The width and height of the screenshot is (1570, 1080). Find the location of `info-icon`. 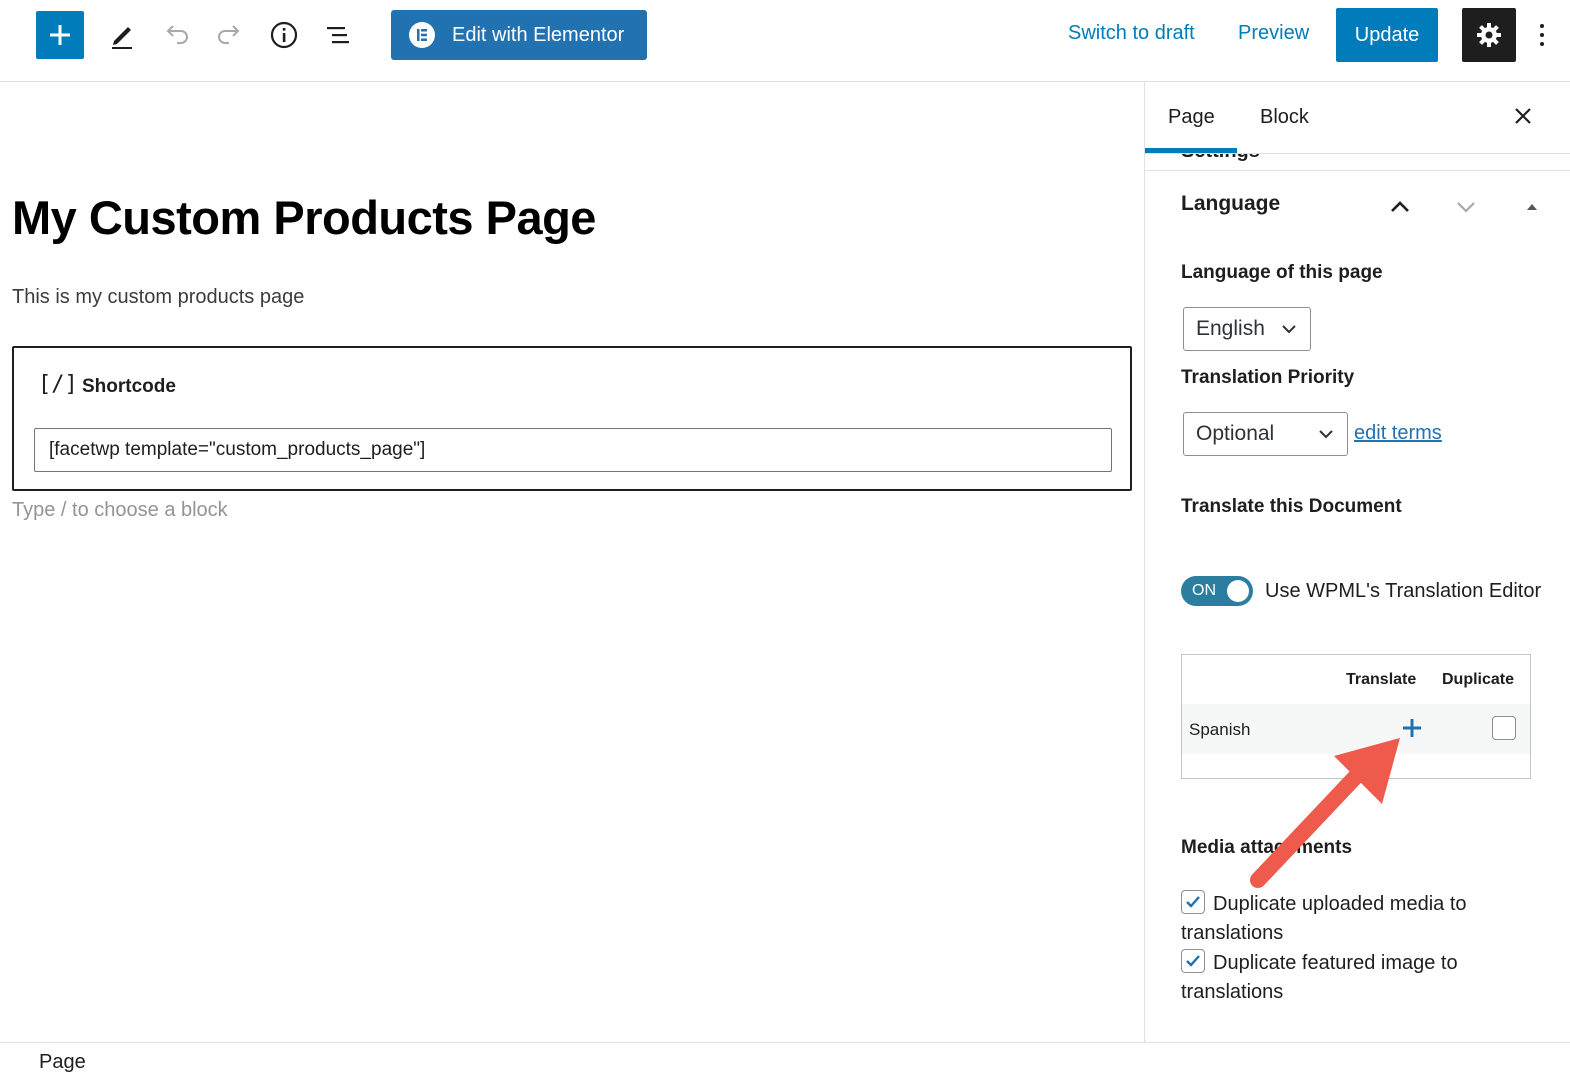

info-icon is located at coordinates (284, 35).